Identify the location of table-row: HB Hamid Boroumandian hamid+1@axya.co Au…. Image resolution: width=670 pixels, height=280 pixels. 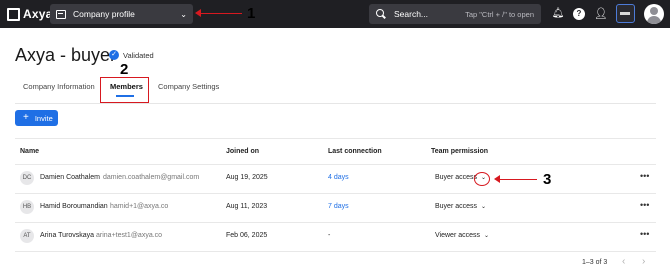
(335, 208).